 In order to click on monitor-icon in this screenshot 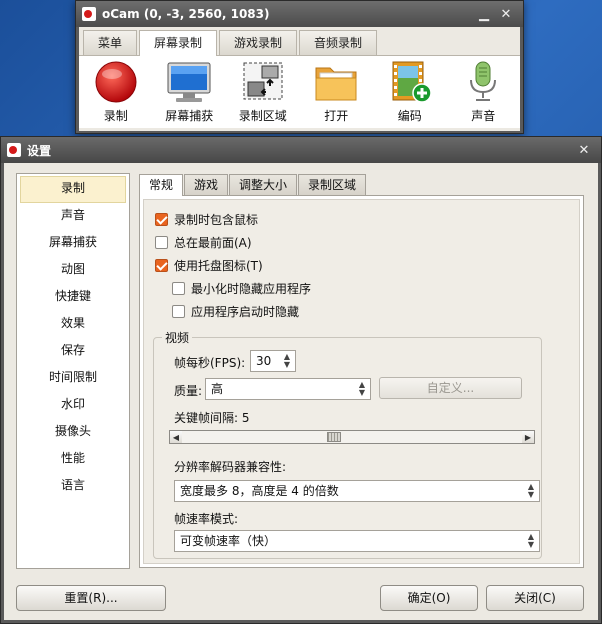, I will do `click(189, 82)`.